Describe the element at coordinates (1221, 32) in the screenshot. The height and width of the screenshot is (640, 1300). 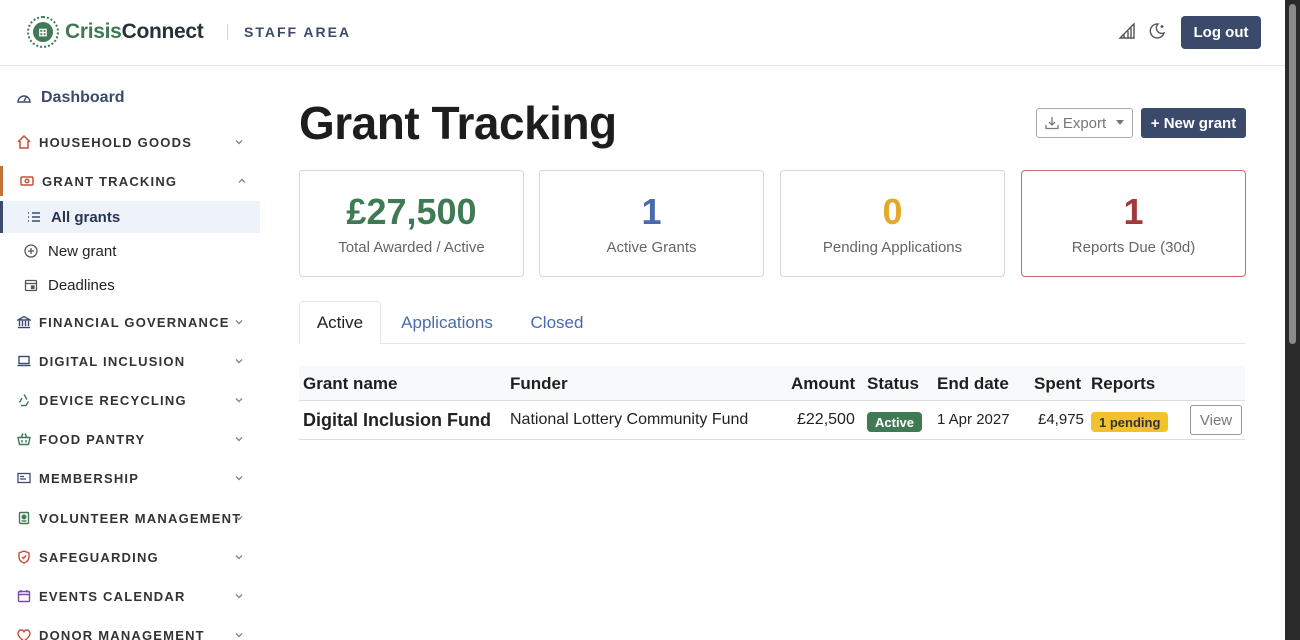
I see `logout-button: Log out` at that location.